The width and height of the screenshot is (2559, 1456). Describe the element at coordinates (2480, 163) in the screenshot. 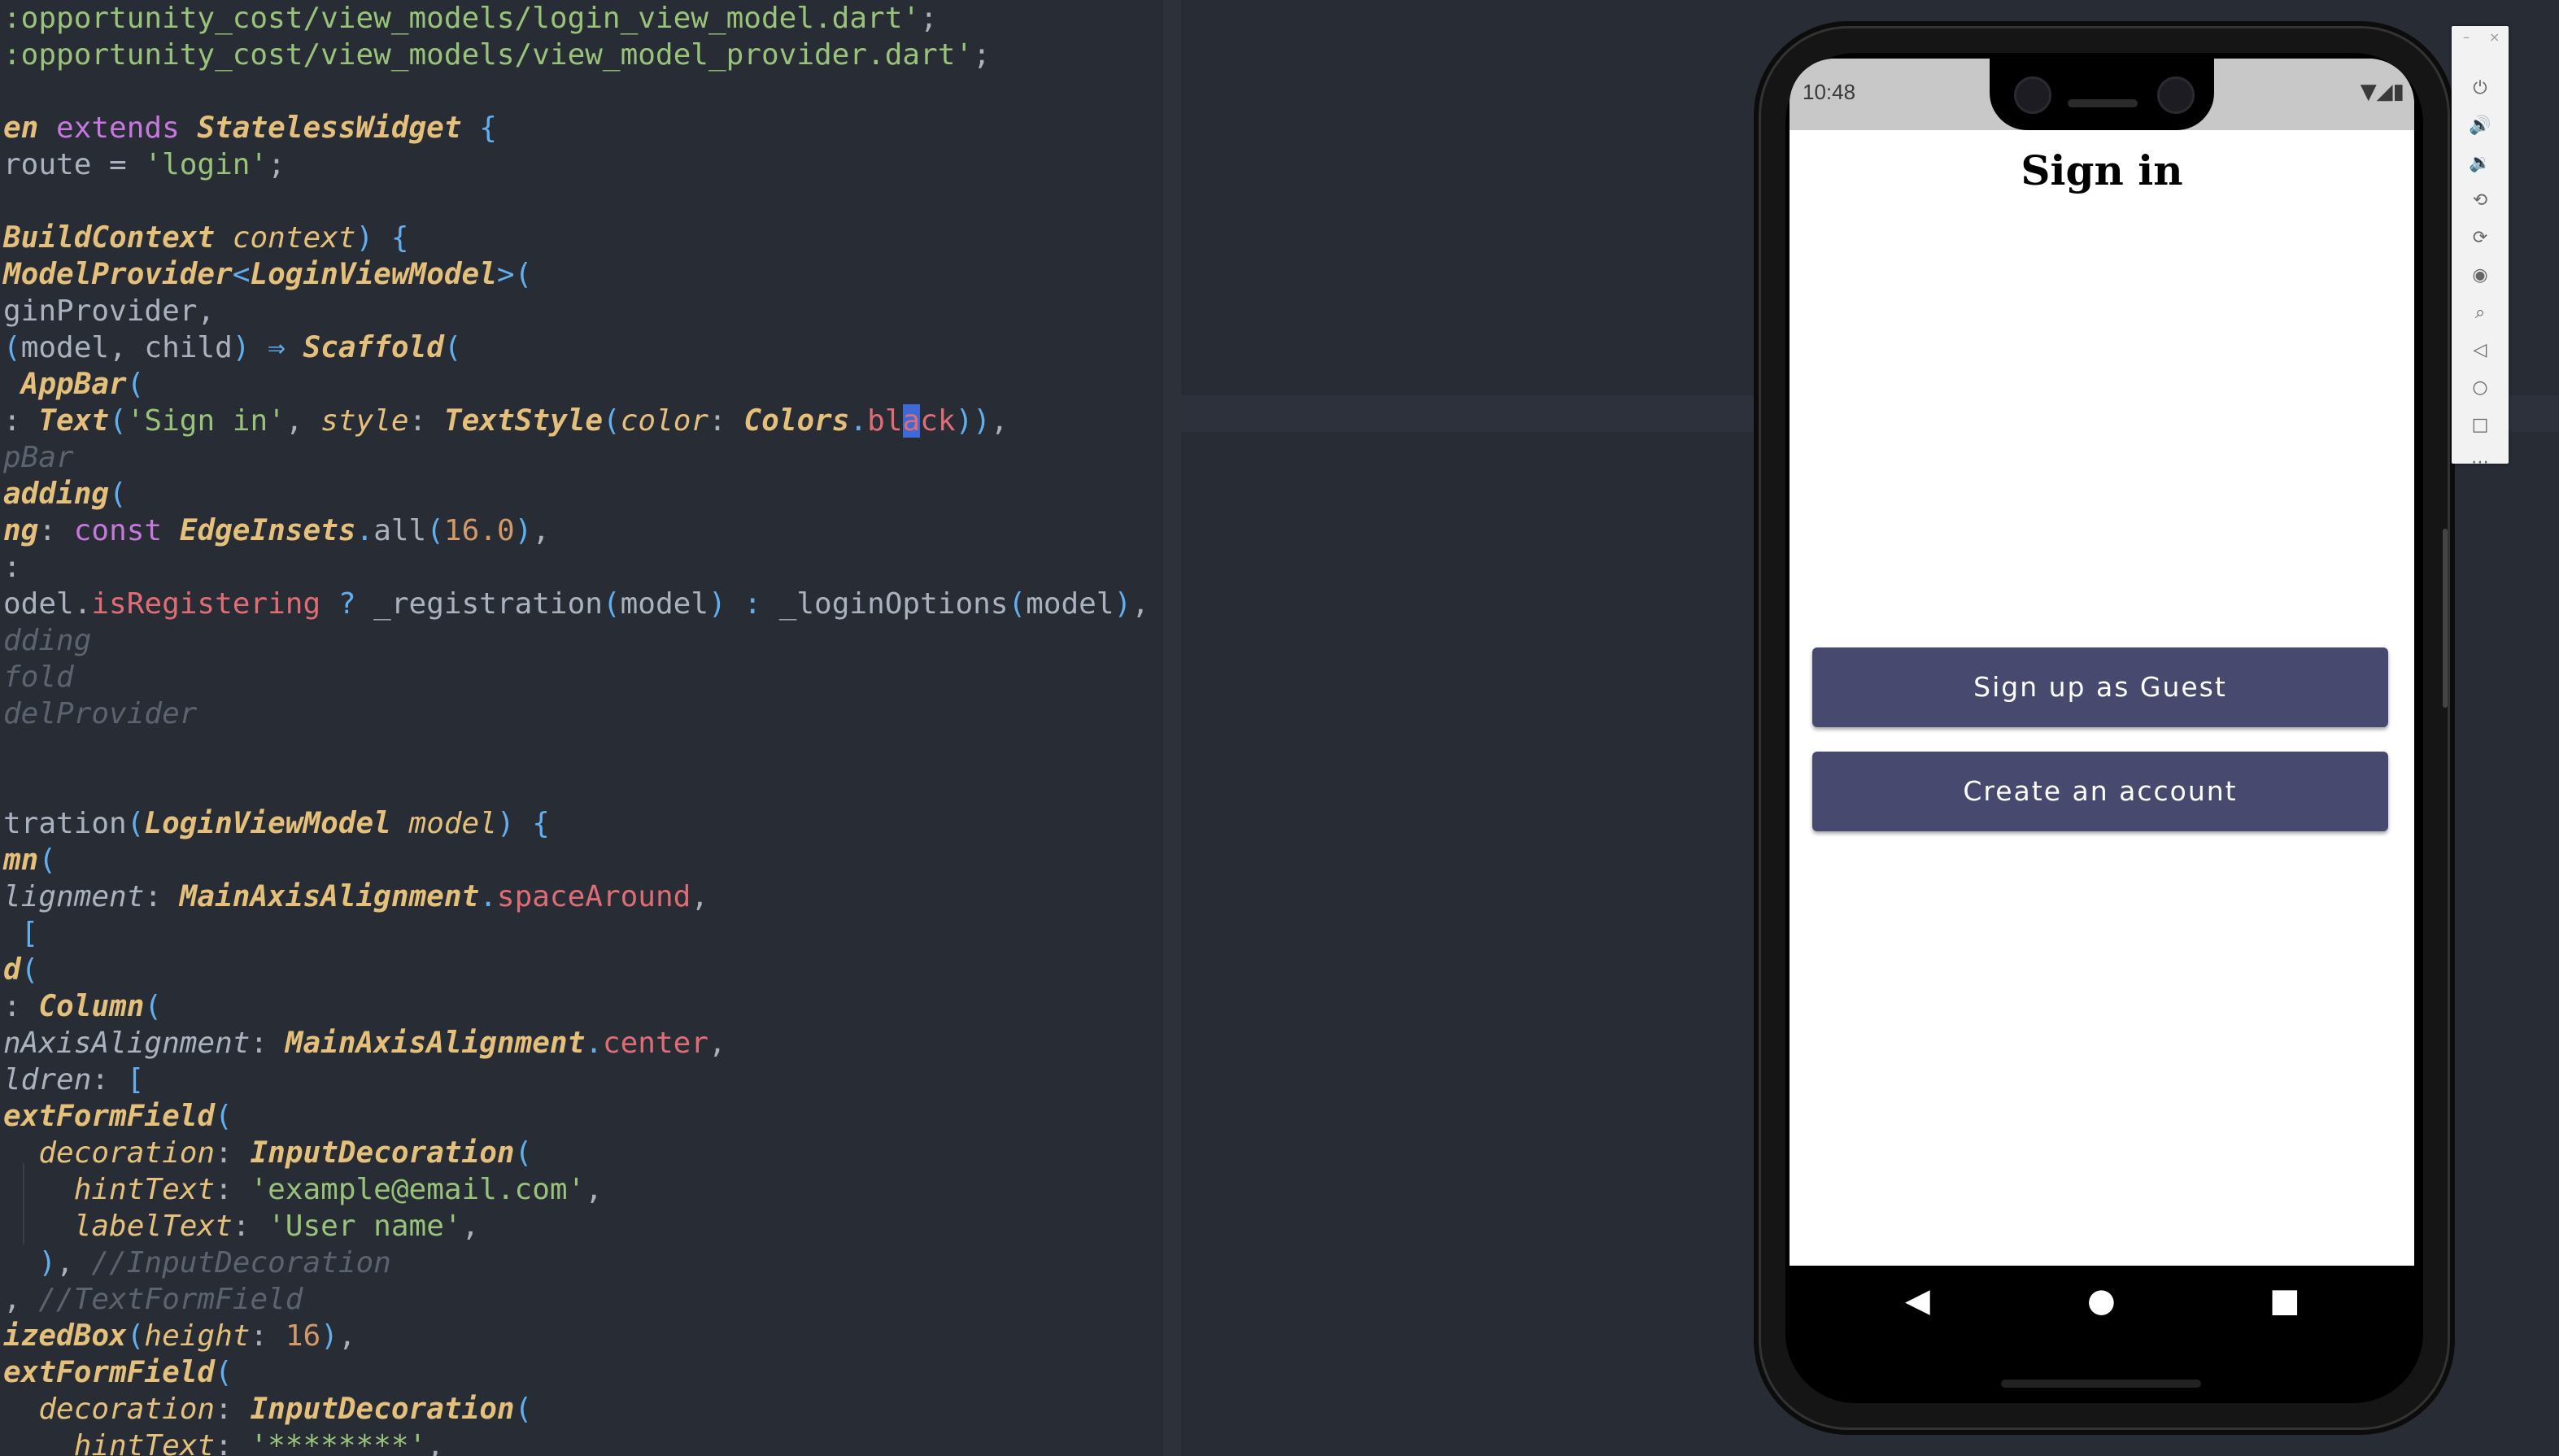

I see `volume-down-icon: 🔉` at that location.